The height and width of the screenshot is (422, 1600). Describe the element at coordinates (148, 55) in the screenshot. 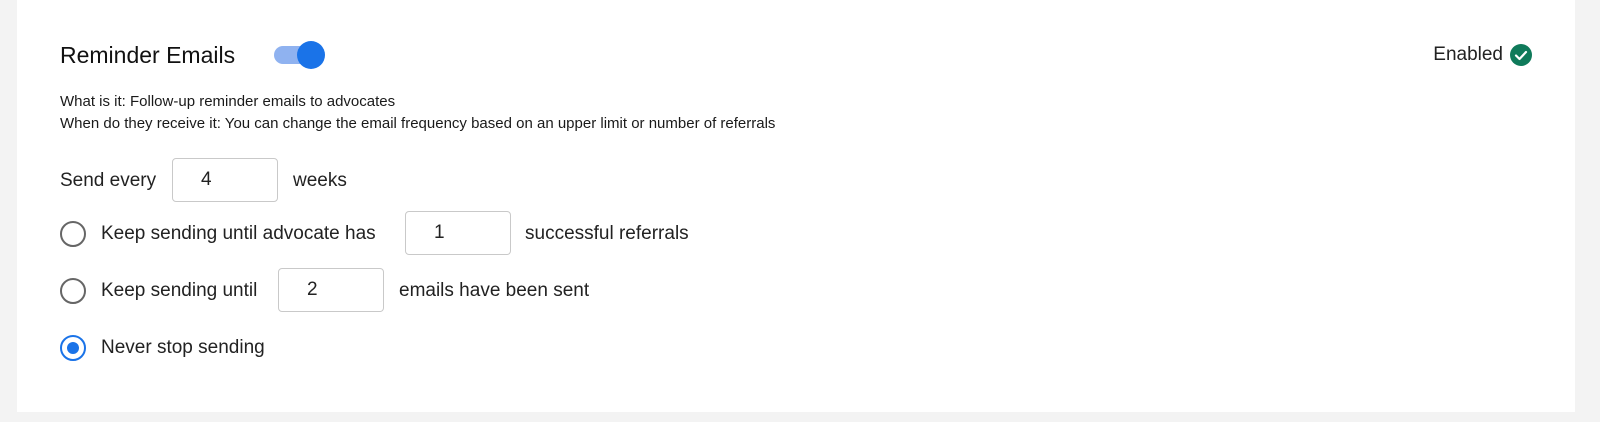

I see `section-title: Reminder Emails` at that location.